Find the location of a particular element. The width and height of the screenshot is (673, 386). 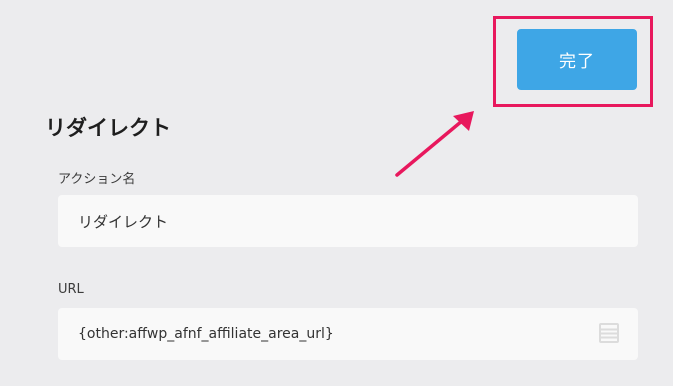

list-icon is located at coordinates (609, 333).